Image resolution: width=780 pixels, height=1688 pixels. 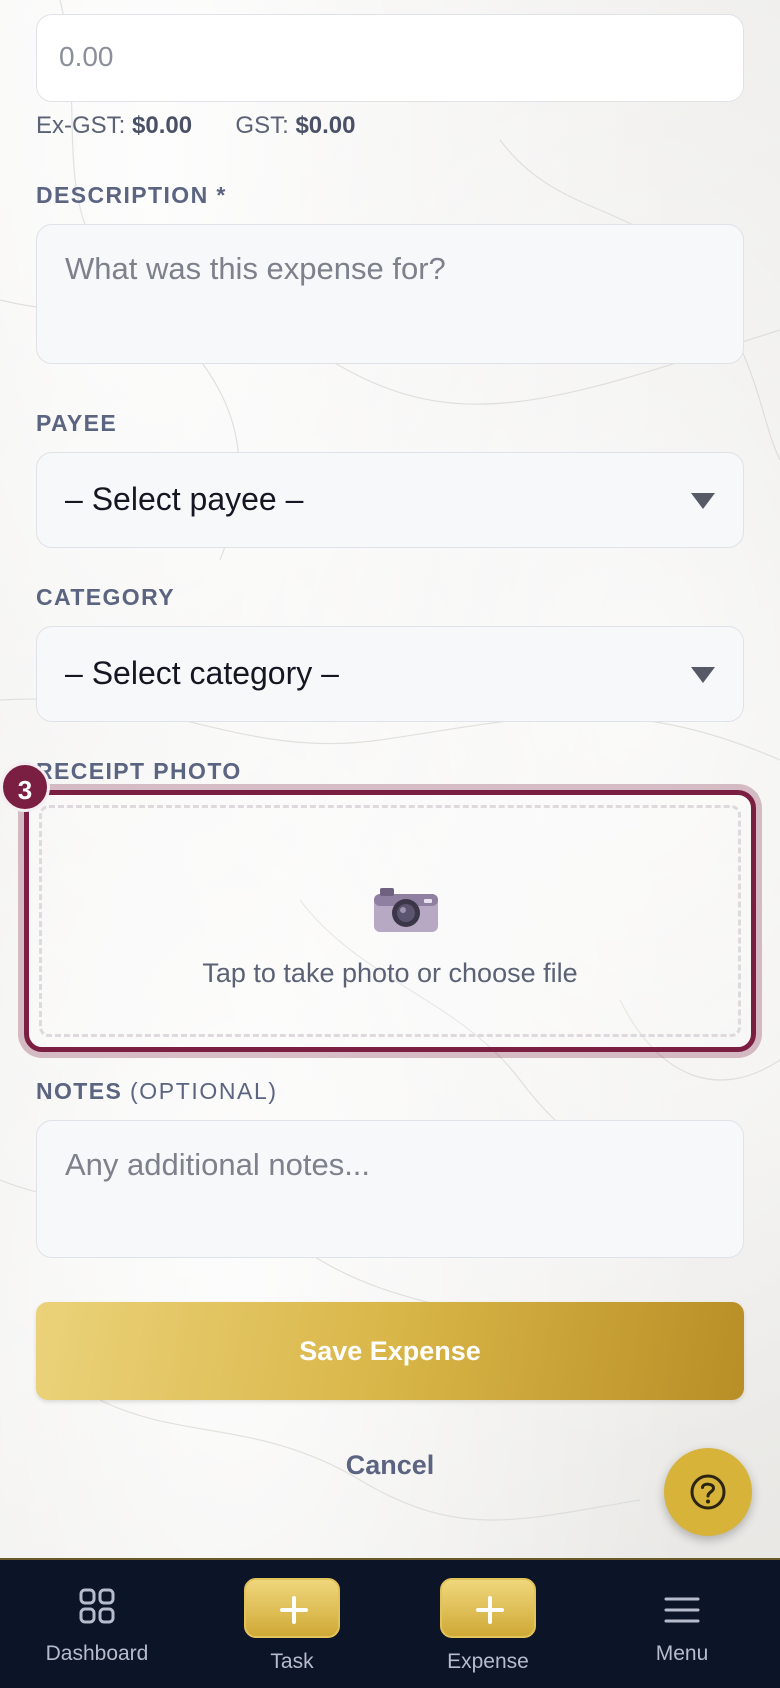 I want to click on camera-icon, so click(x=406, y=910).